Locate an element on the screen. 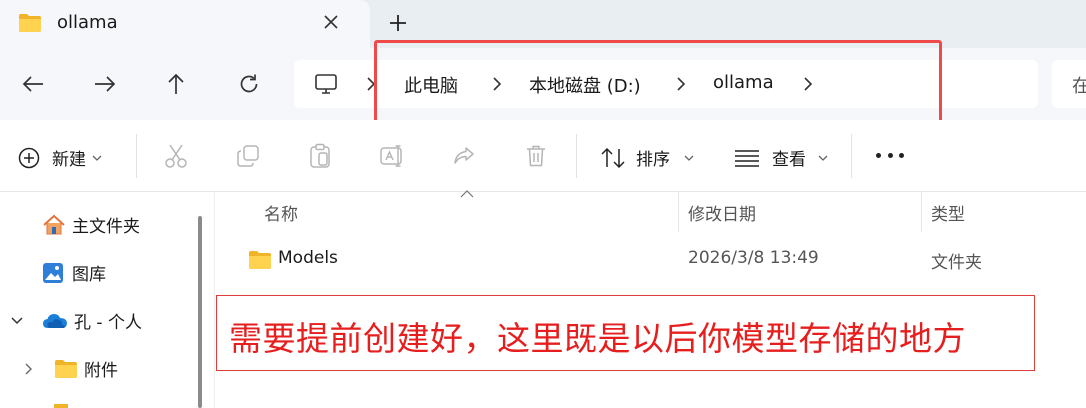  share-icon is located at coordinates (464, 156).